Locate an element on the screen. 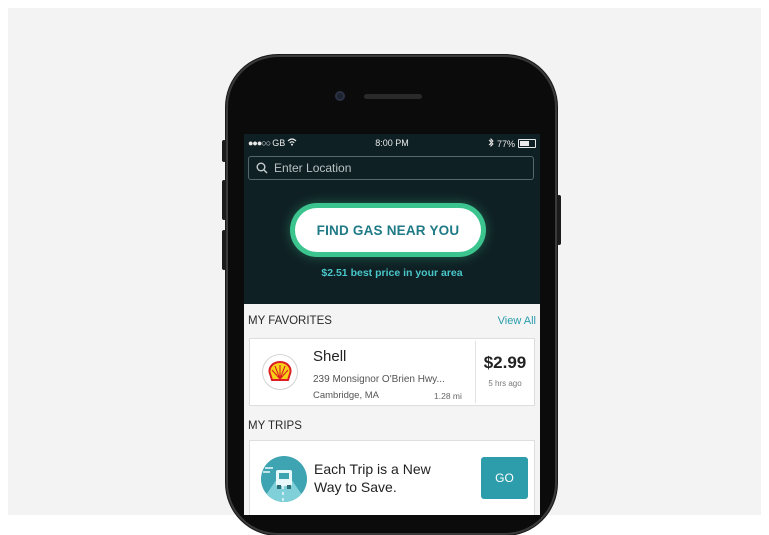 The height and width of the screenshot is (535, 769). station-city: Cambridge, MA is located at coordinates (346, 395).